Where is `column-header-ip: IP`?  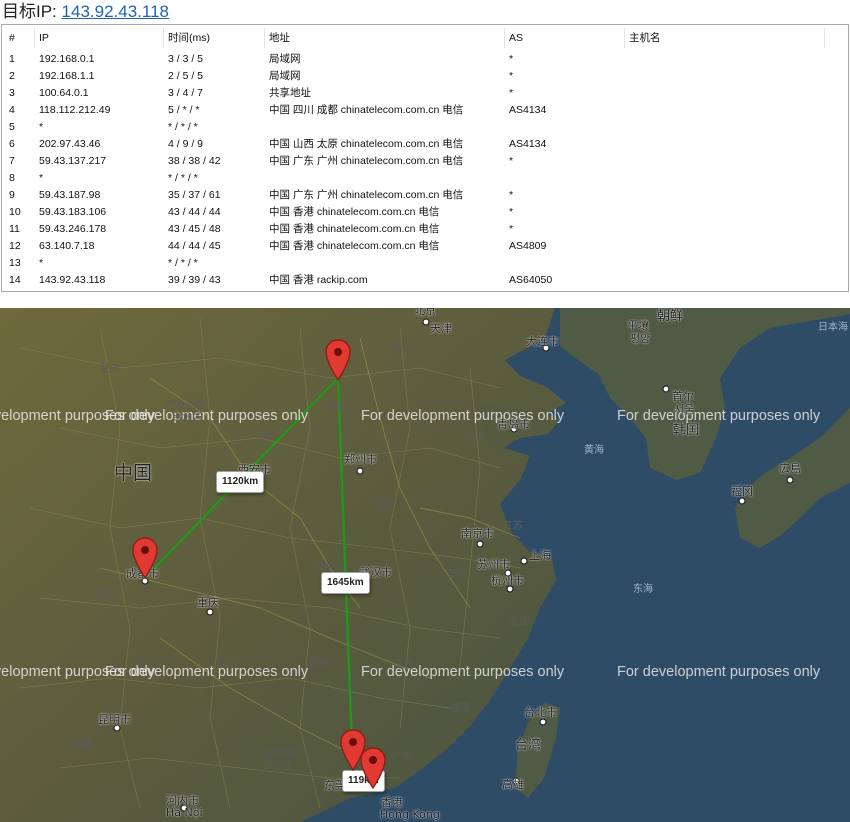 column-header-ip: IP is located at coordinates (44, 38).